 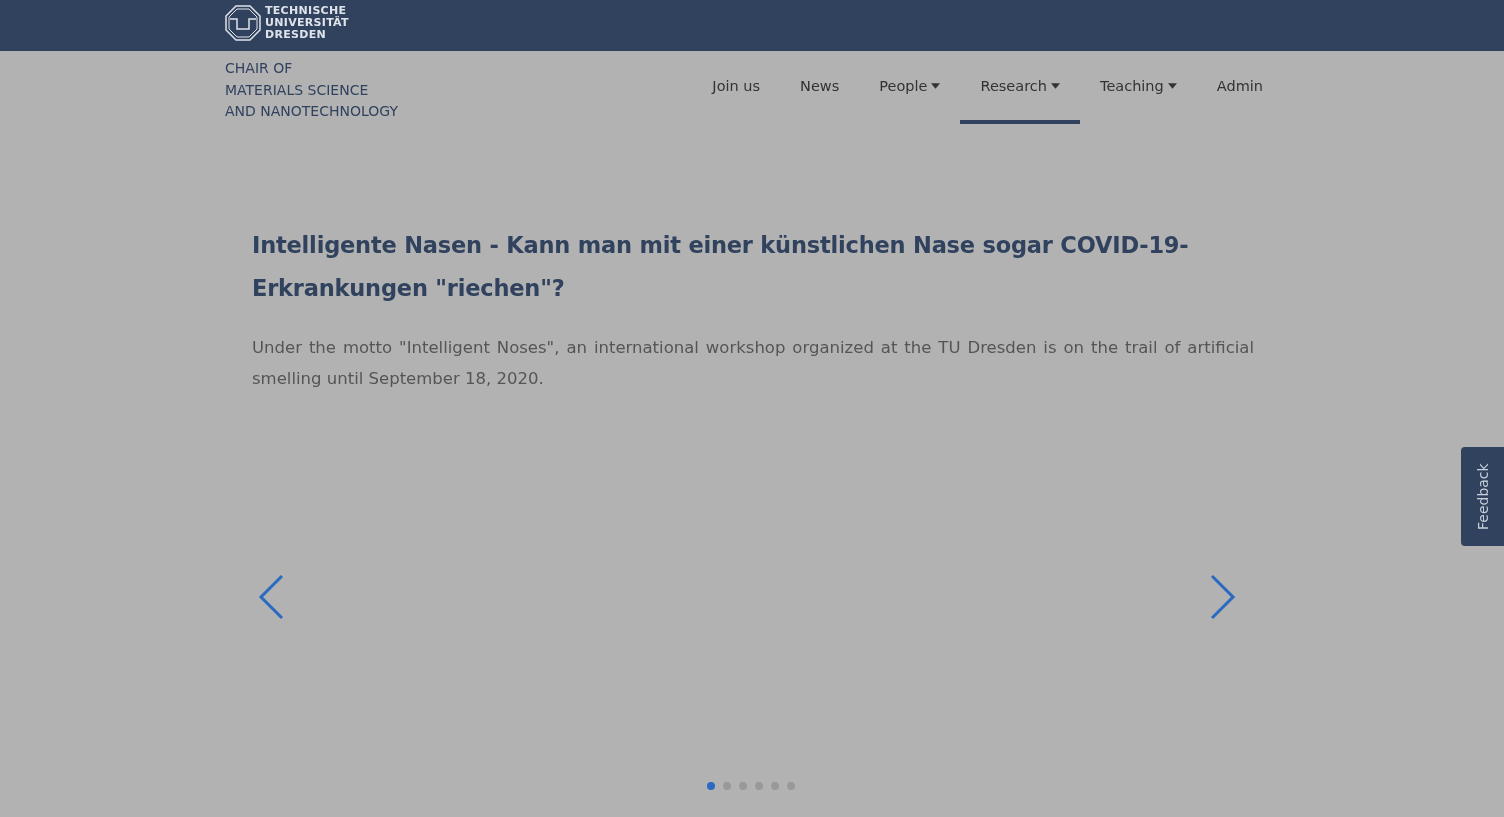 I want to click on feedback-tab: Feedback, so click(x=1482, y=496).